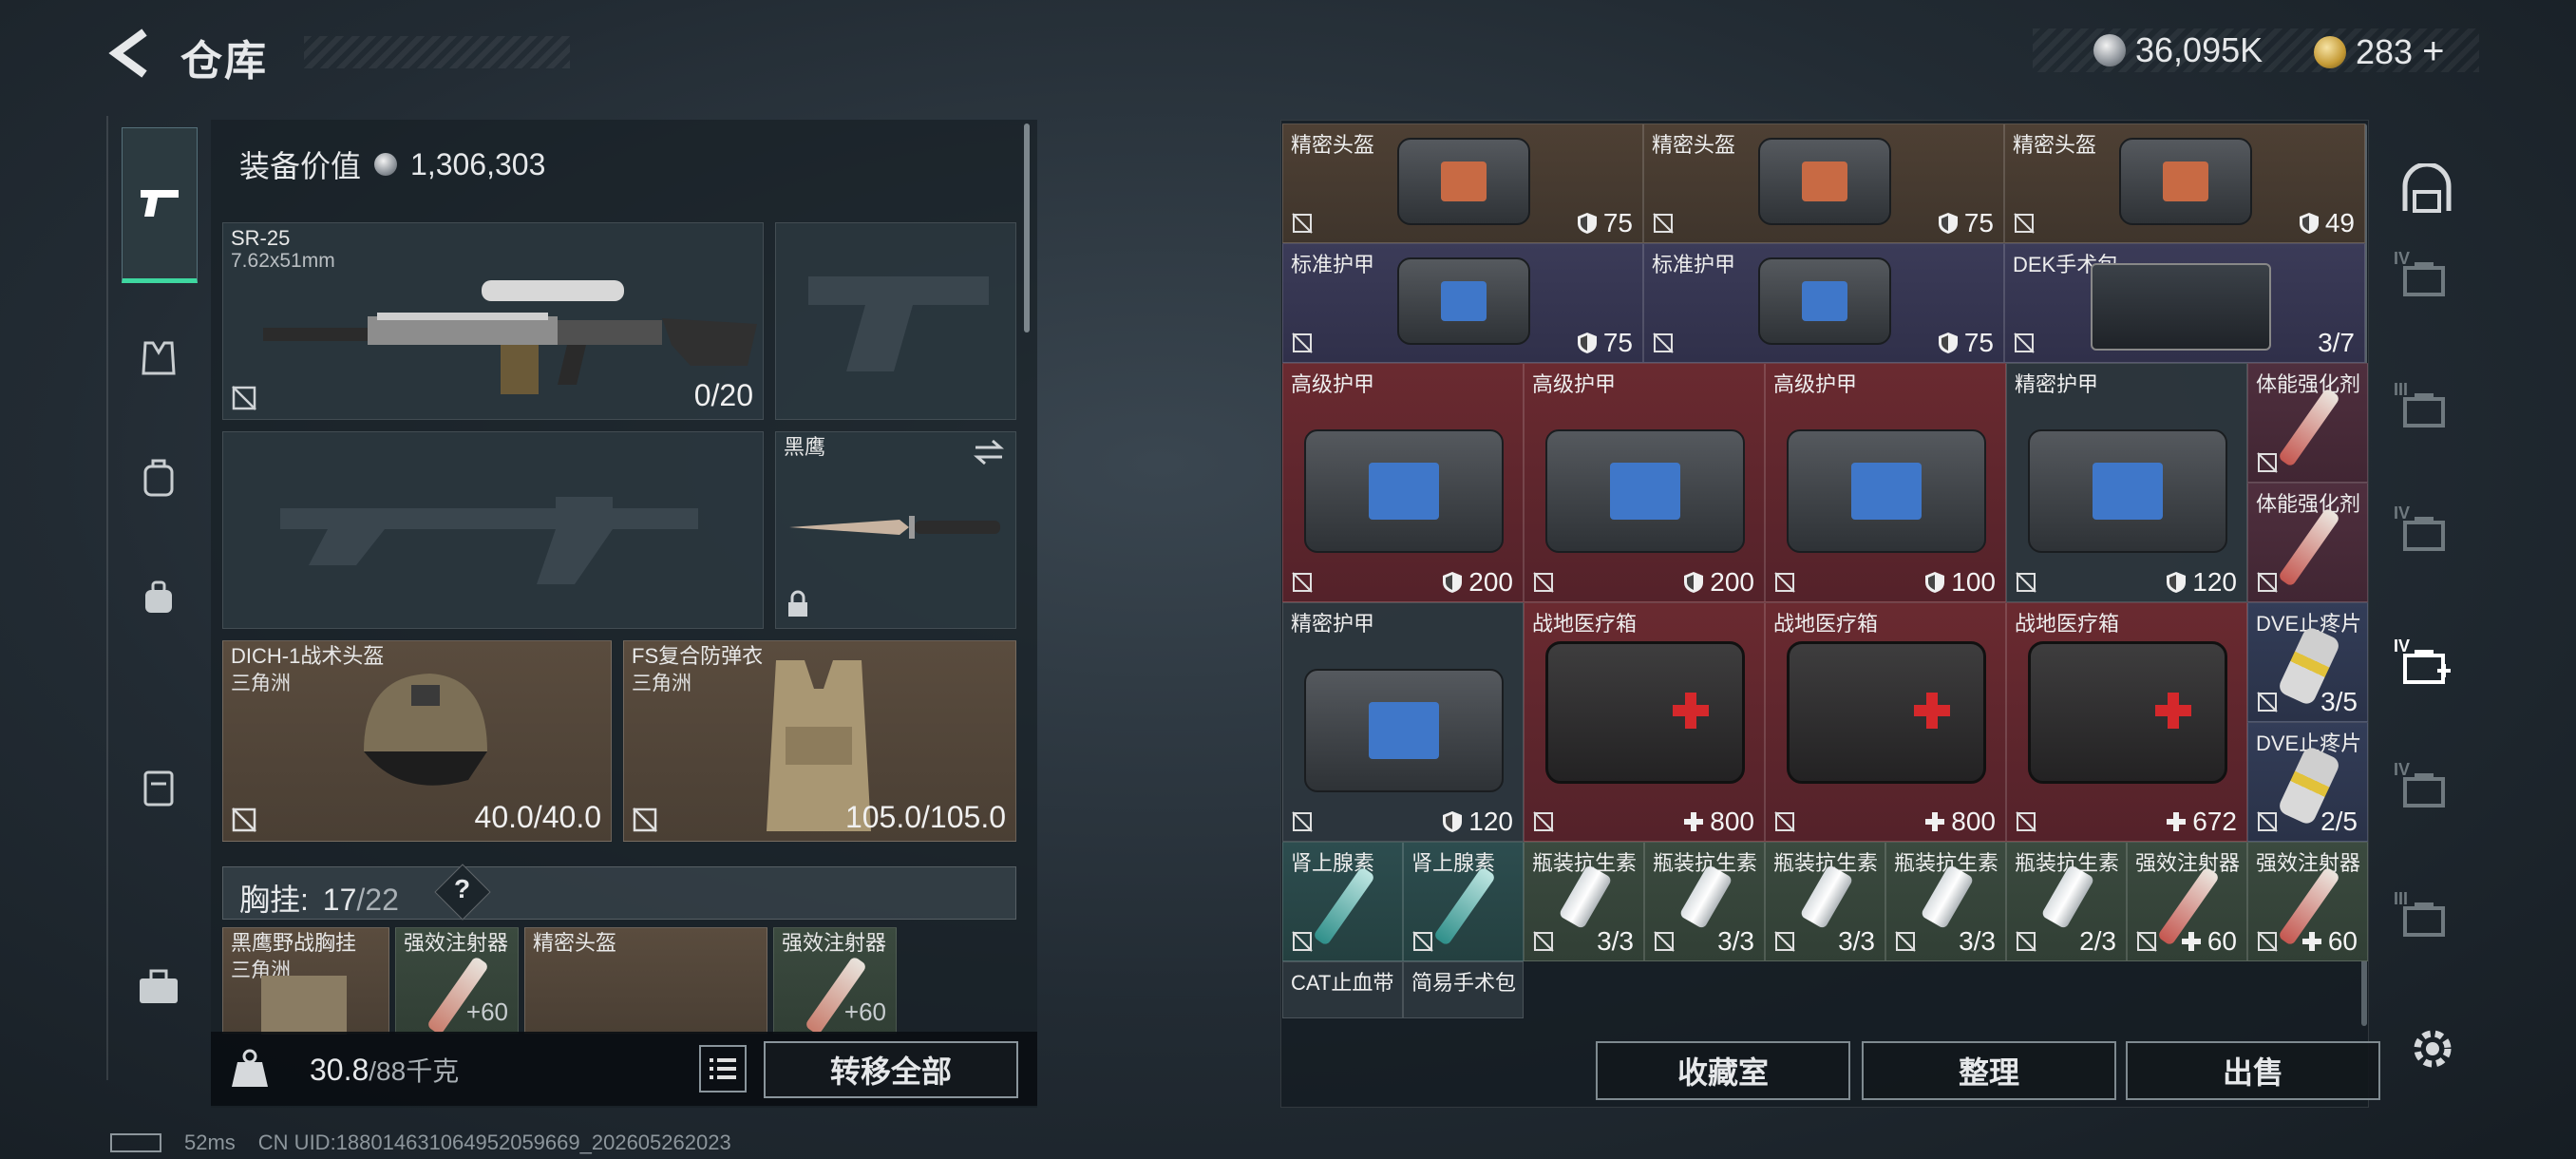  What do you see at coordinates (1960, 582) in the screenshot?
I see `item-value: 100` at bounding box center [1960, 582].